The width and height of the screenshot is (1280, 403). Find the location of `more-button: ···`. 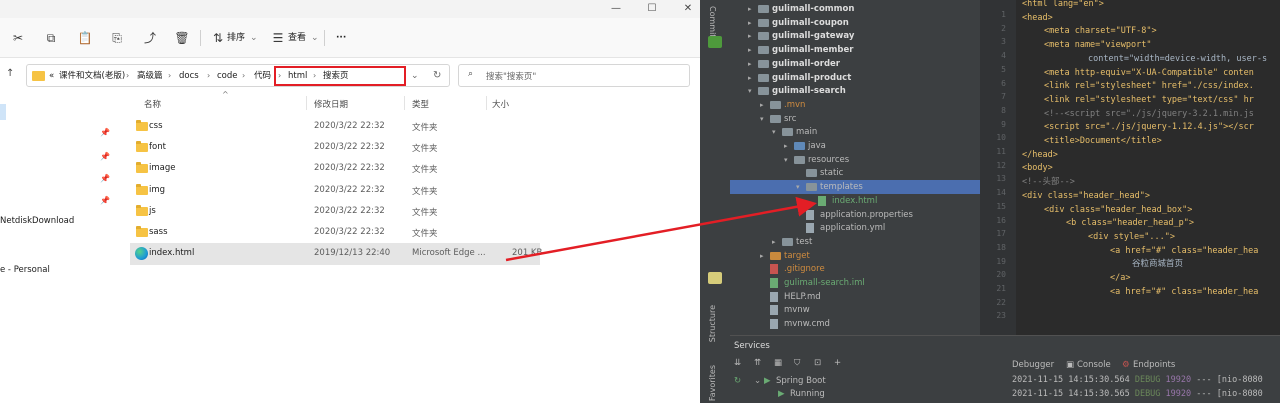

more-button: ··· is located at coordinates (341, 38).